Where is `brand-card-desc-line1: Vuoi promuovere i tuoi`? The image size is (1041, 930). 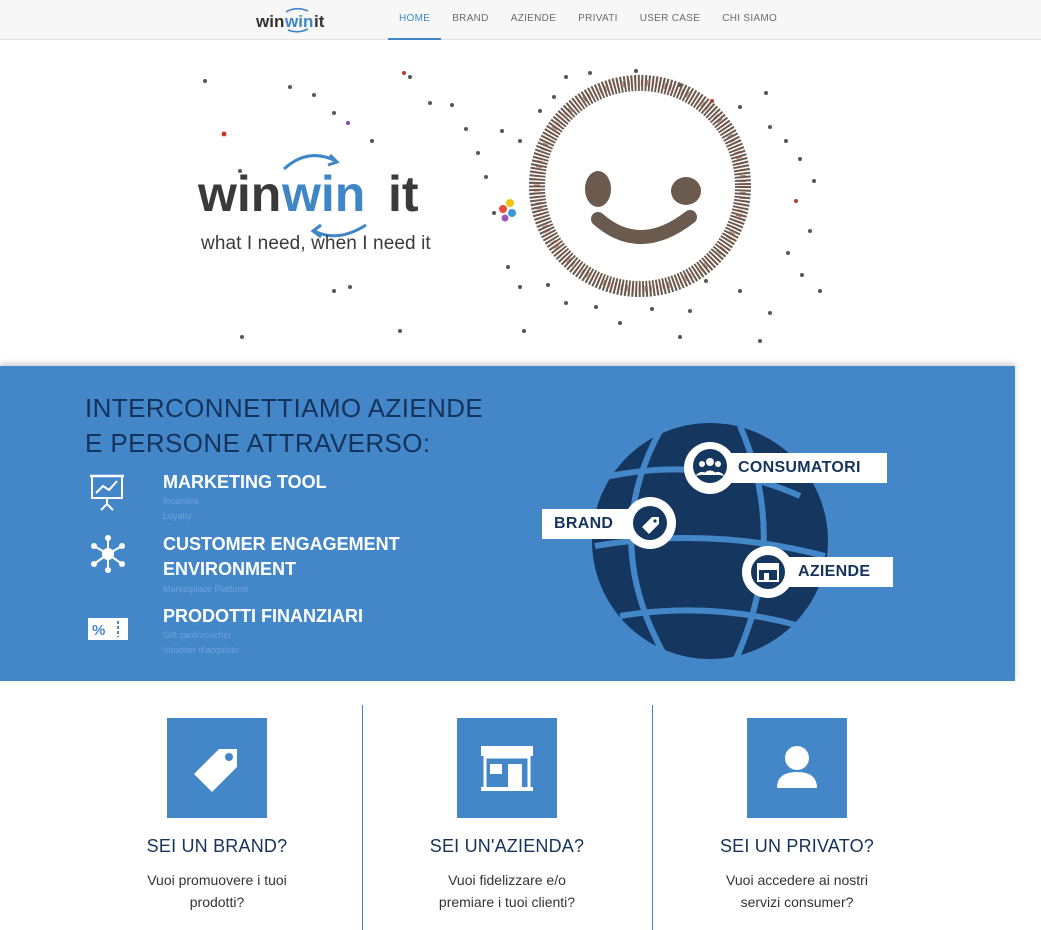 brand-card-desc-line1: Vuoi promuovere i tuoi is located at coordinates (217, 880).